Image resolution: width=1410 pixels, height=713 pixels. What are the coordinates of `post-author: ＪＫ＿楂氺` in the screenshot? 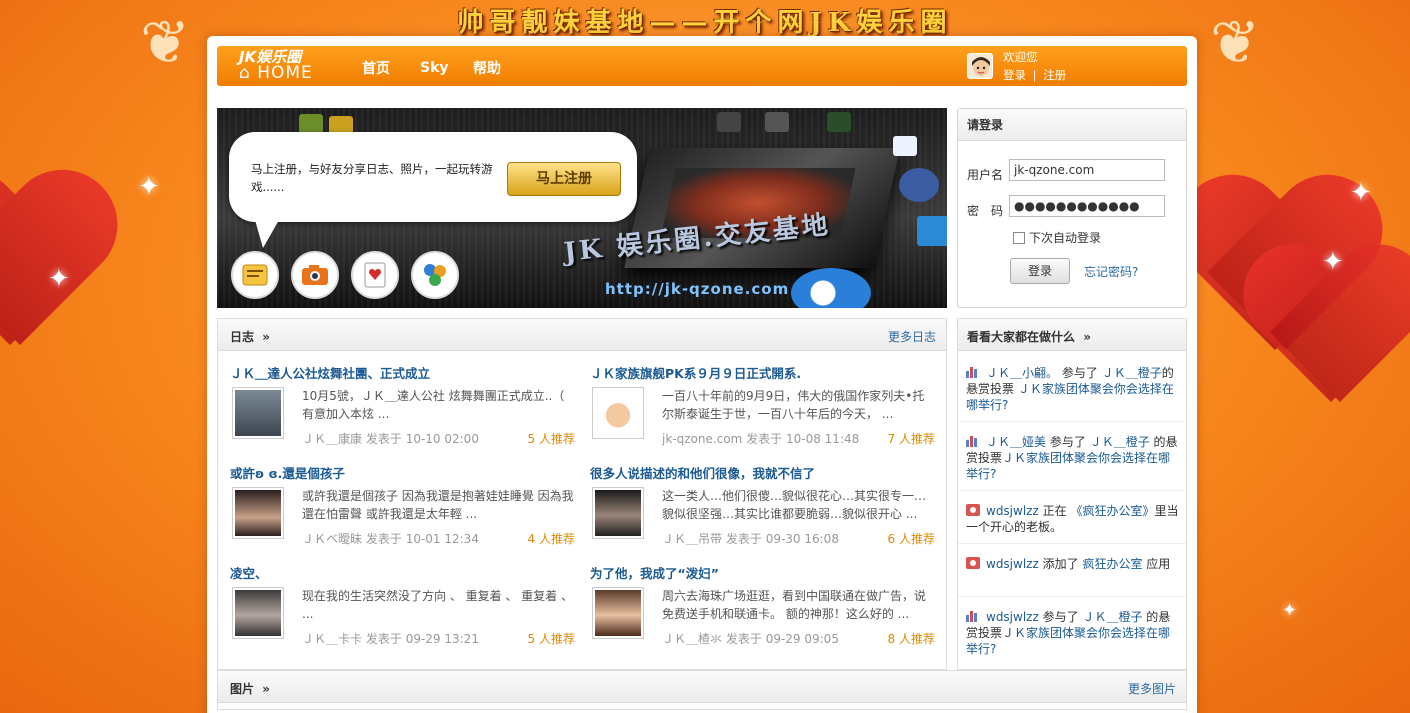 It's located at (692, 639).